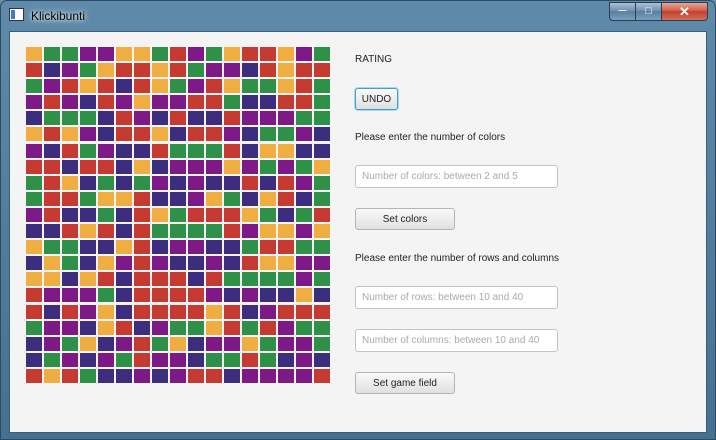 The image size is (716, 440). What do you see at coordinates (358, 16) in the screenshot?
I see `title-bar: Klickibunti ─ □ ✕` at bounding box center [358, 16].